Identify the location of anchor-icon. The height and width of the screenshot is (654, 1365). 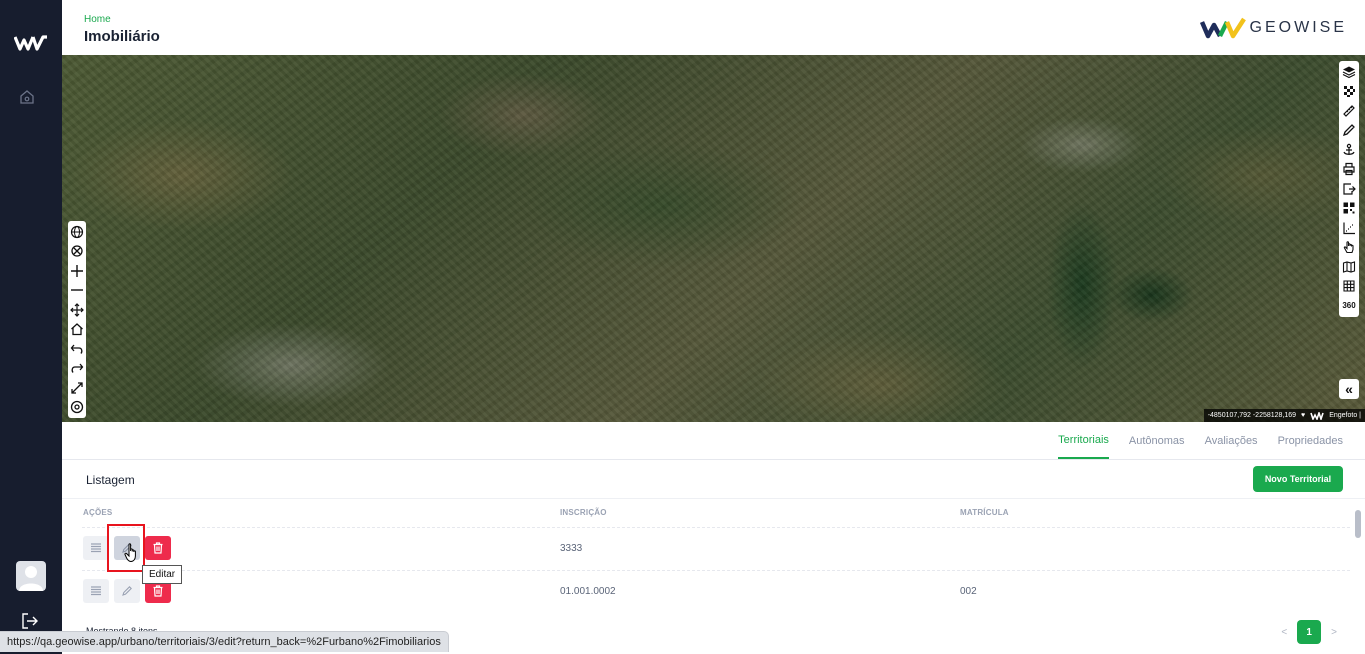
(1349, 150).